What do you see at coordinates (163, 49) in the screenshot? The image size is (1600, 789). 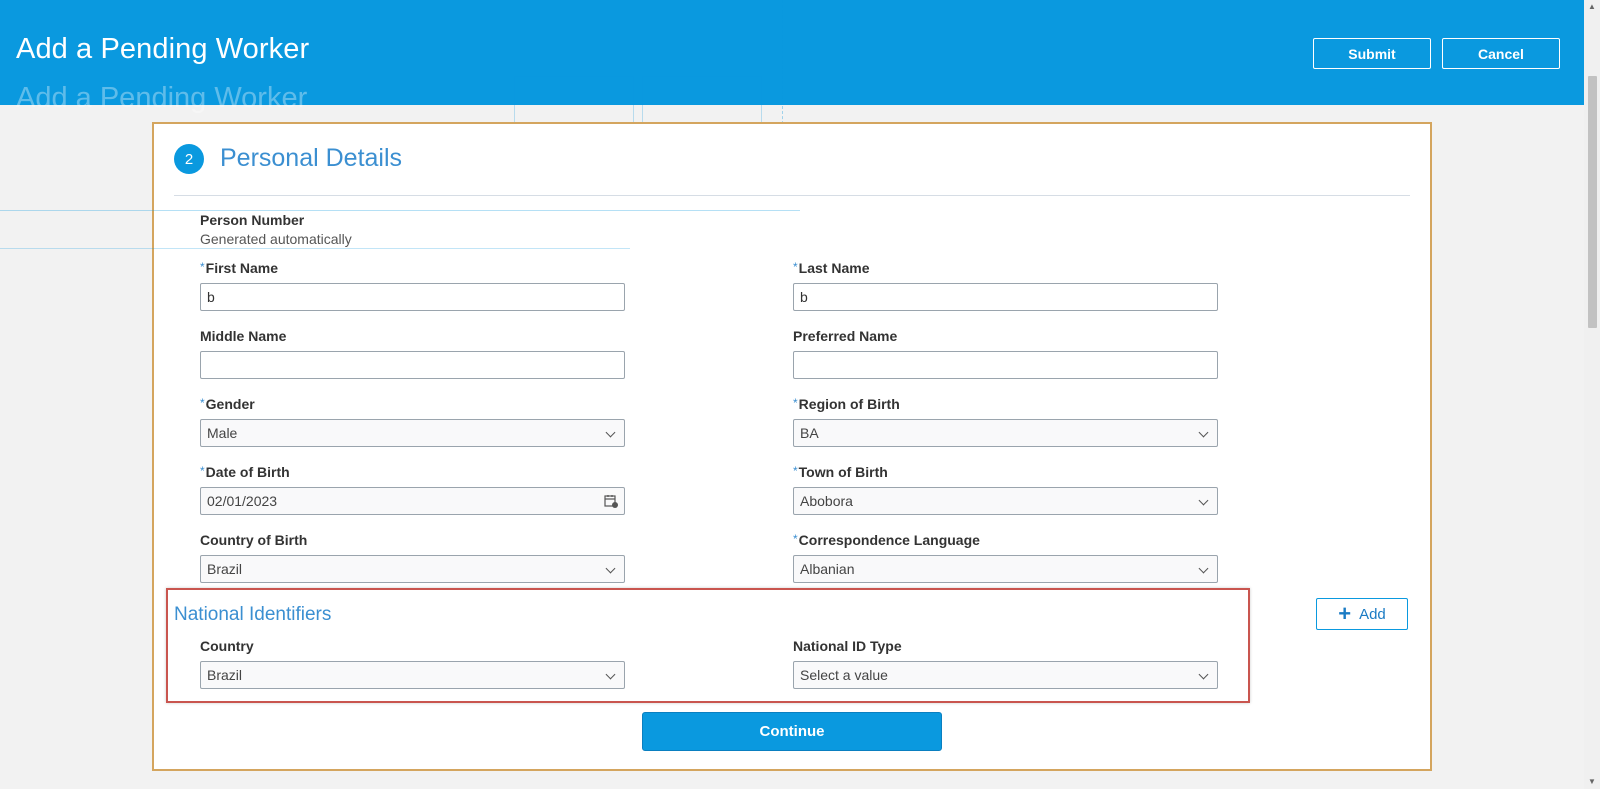 I see `page-title: Add a Pending Worker` at bounding box center [163, 49].